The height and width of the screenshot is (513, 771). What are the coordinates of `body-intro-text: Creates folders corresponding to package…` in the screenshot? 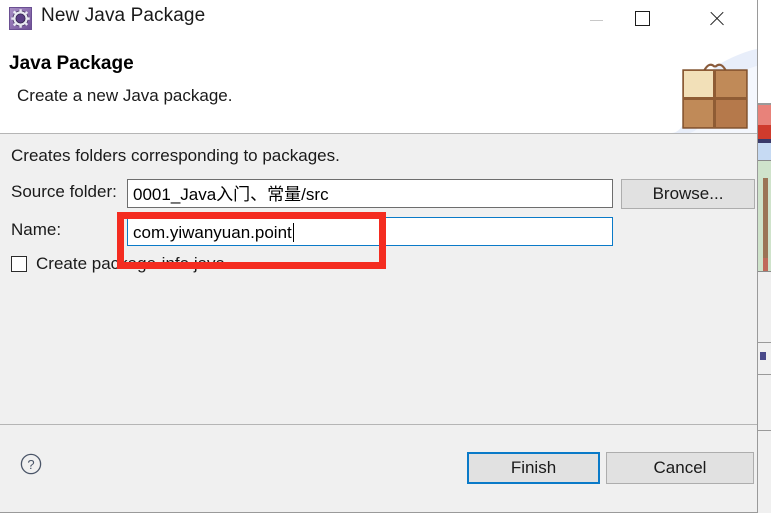 It's located at (175, 155).